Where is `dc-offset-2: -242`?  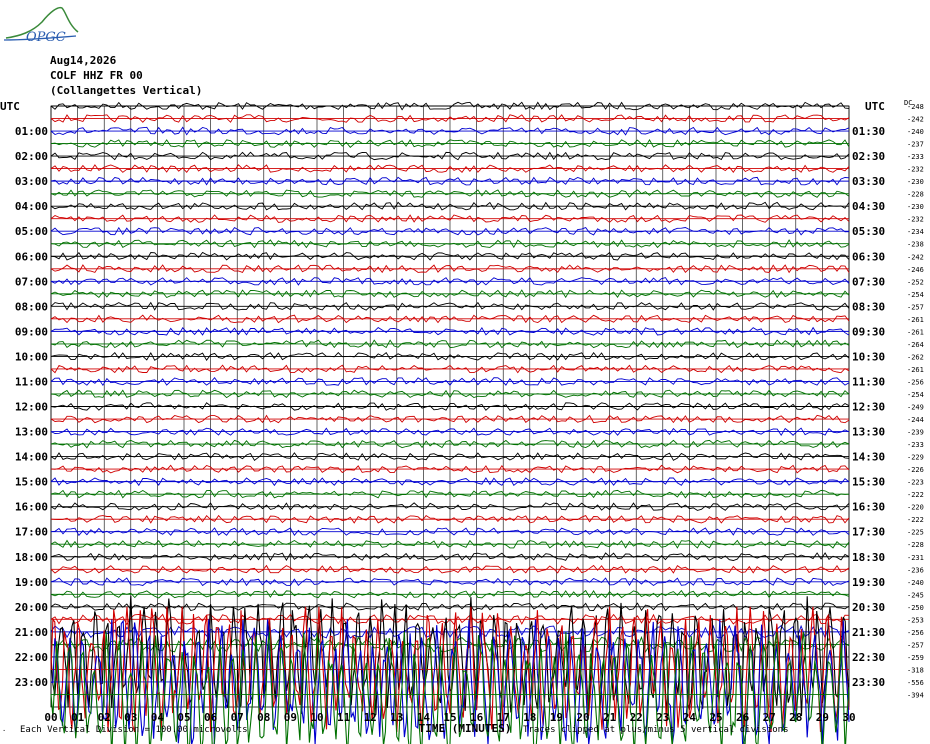
dc-offset-2: -242 is located at coordinates (915, 120).